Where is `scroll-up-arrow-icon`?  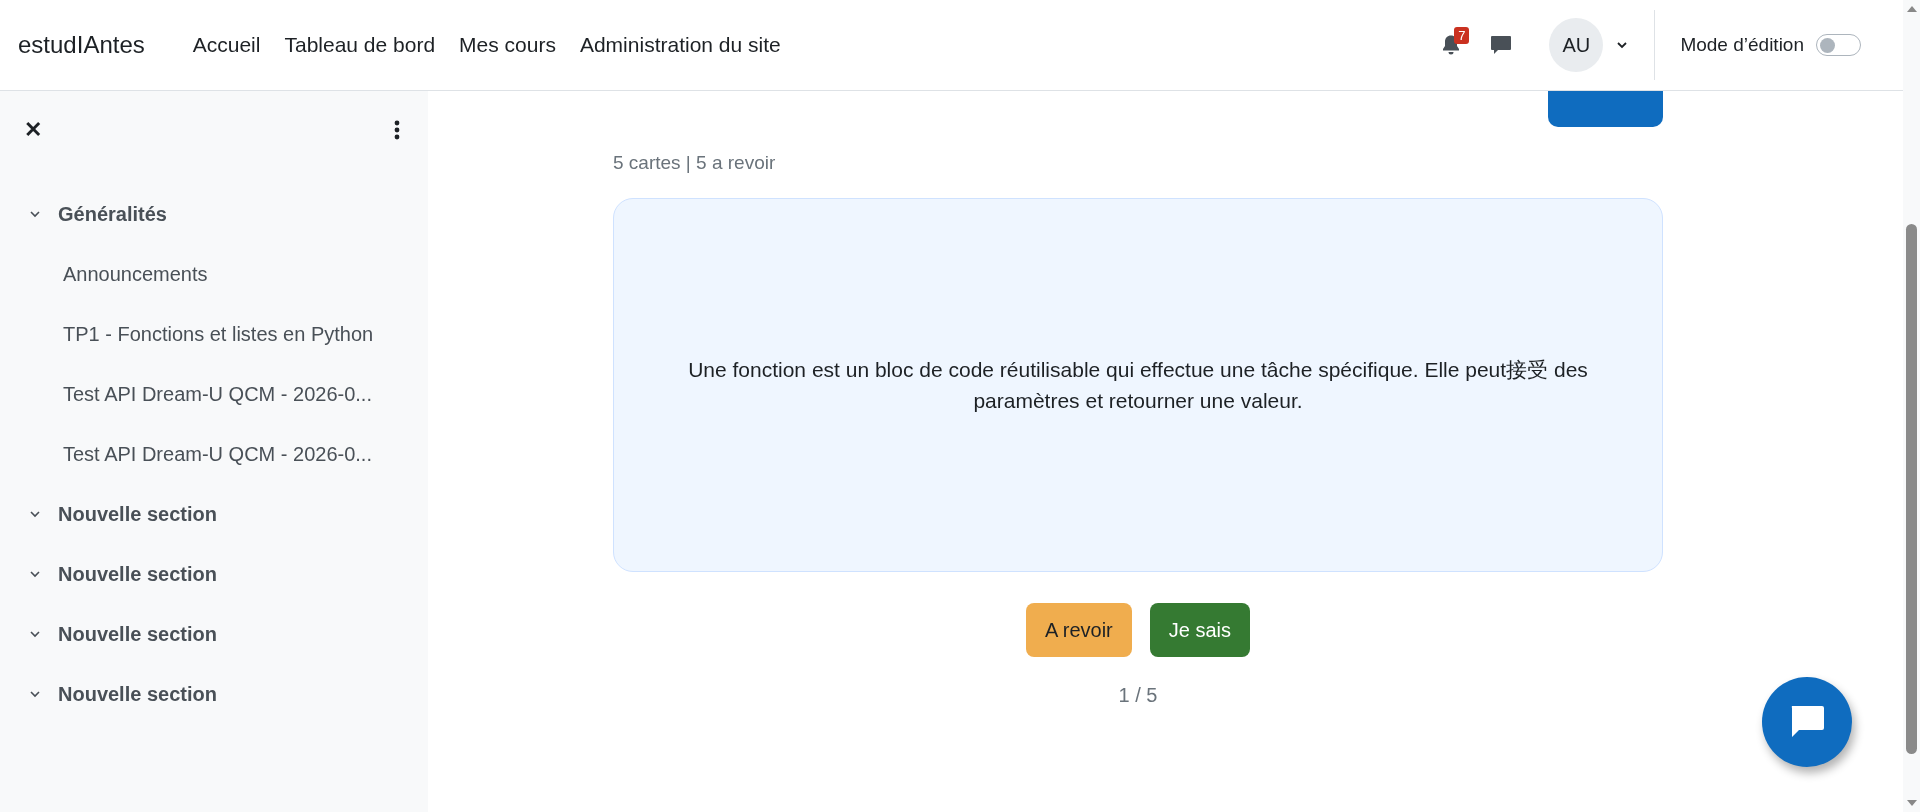
scroll-up-arrow-icon is located at coordinates (1911, 9).